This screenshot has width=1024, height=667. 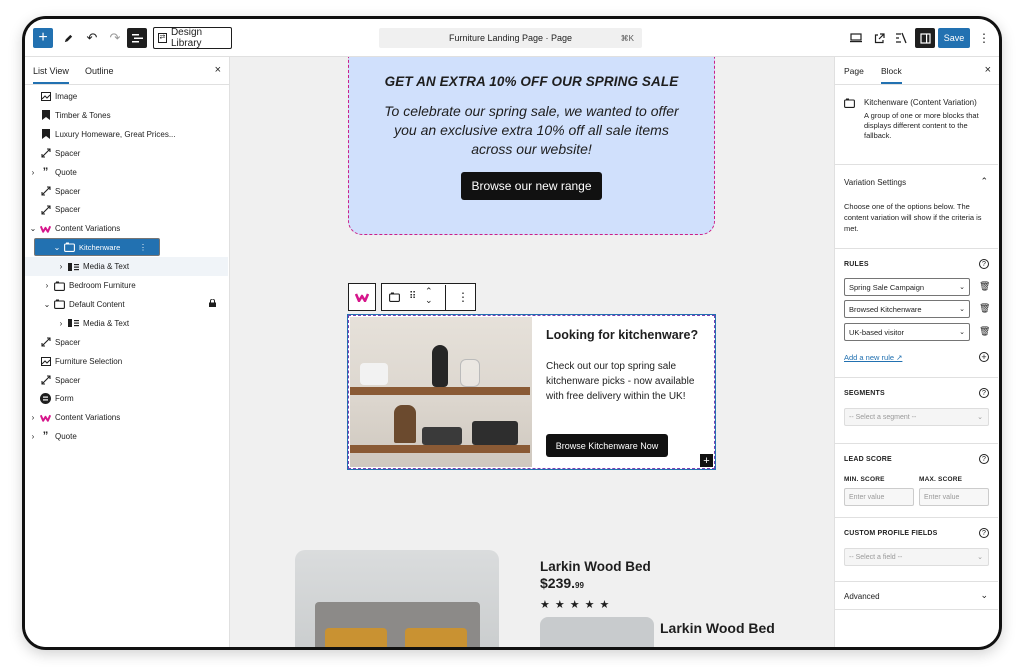 What do you see at coordinates (143, 247) in the screenshot?
I see `item-options-icon: ⋮` at bounding box center [143, 247].